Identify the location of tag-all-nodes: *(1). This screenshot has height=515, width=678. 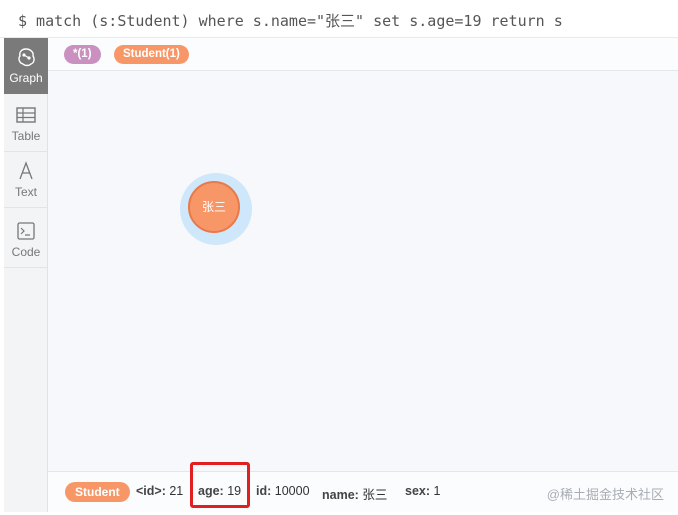
(82, 54).